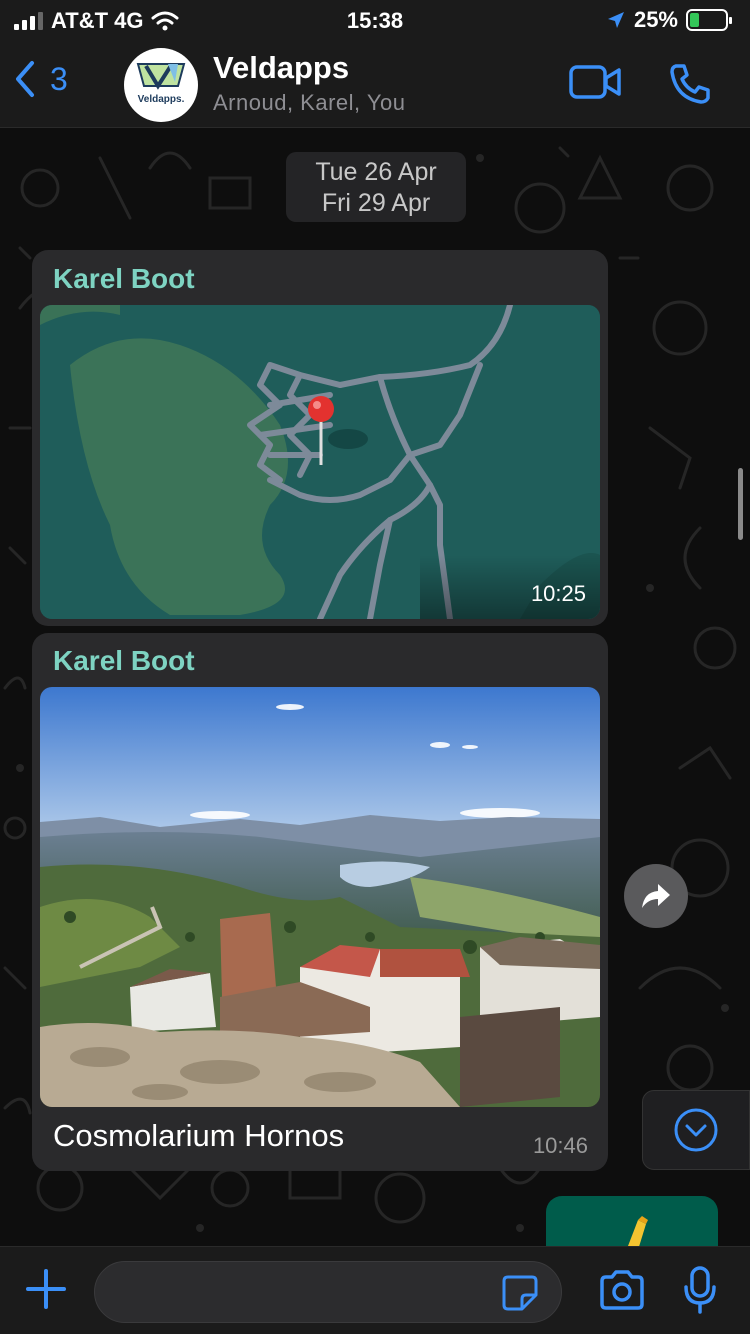  Describe the element at coordinates (41, 79) in the screenshot. I see `back-button: 3` at that location.